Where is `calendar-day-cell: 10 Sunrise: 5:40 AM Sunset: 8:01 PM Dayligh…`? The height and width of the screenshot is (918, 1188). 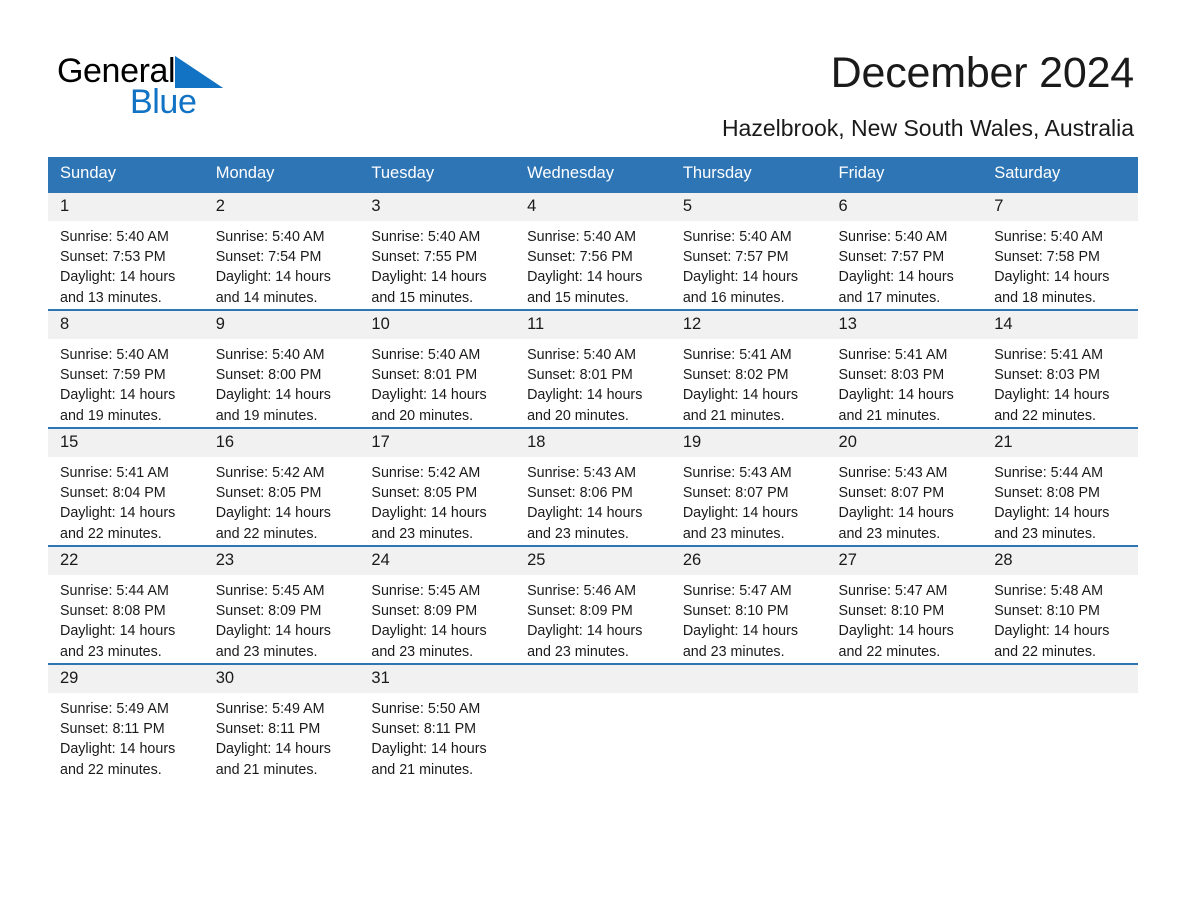 calendar-day-cell: 10 Sunrise: 5:40 AM Sunset: 8:01 PM Dayligh… is located at coordinates (437, 368).